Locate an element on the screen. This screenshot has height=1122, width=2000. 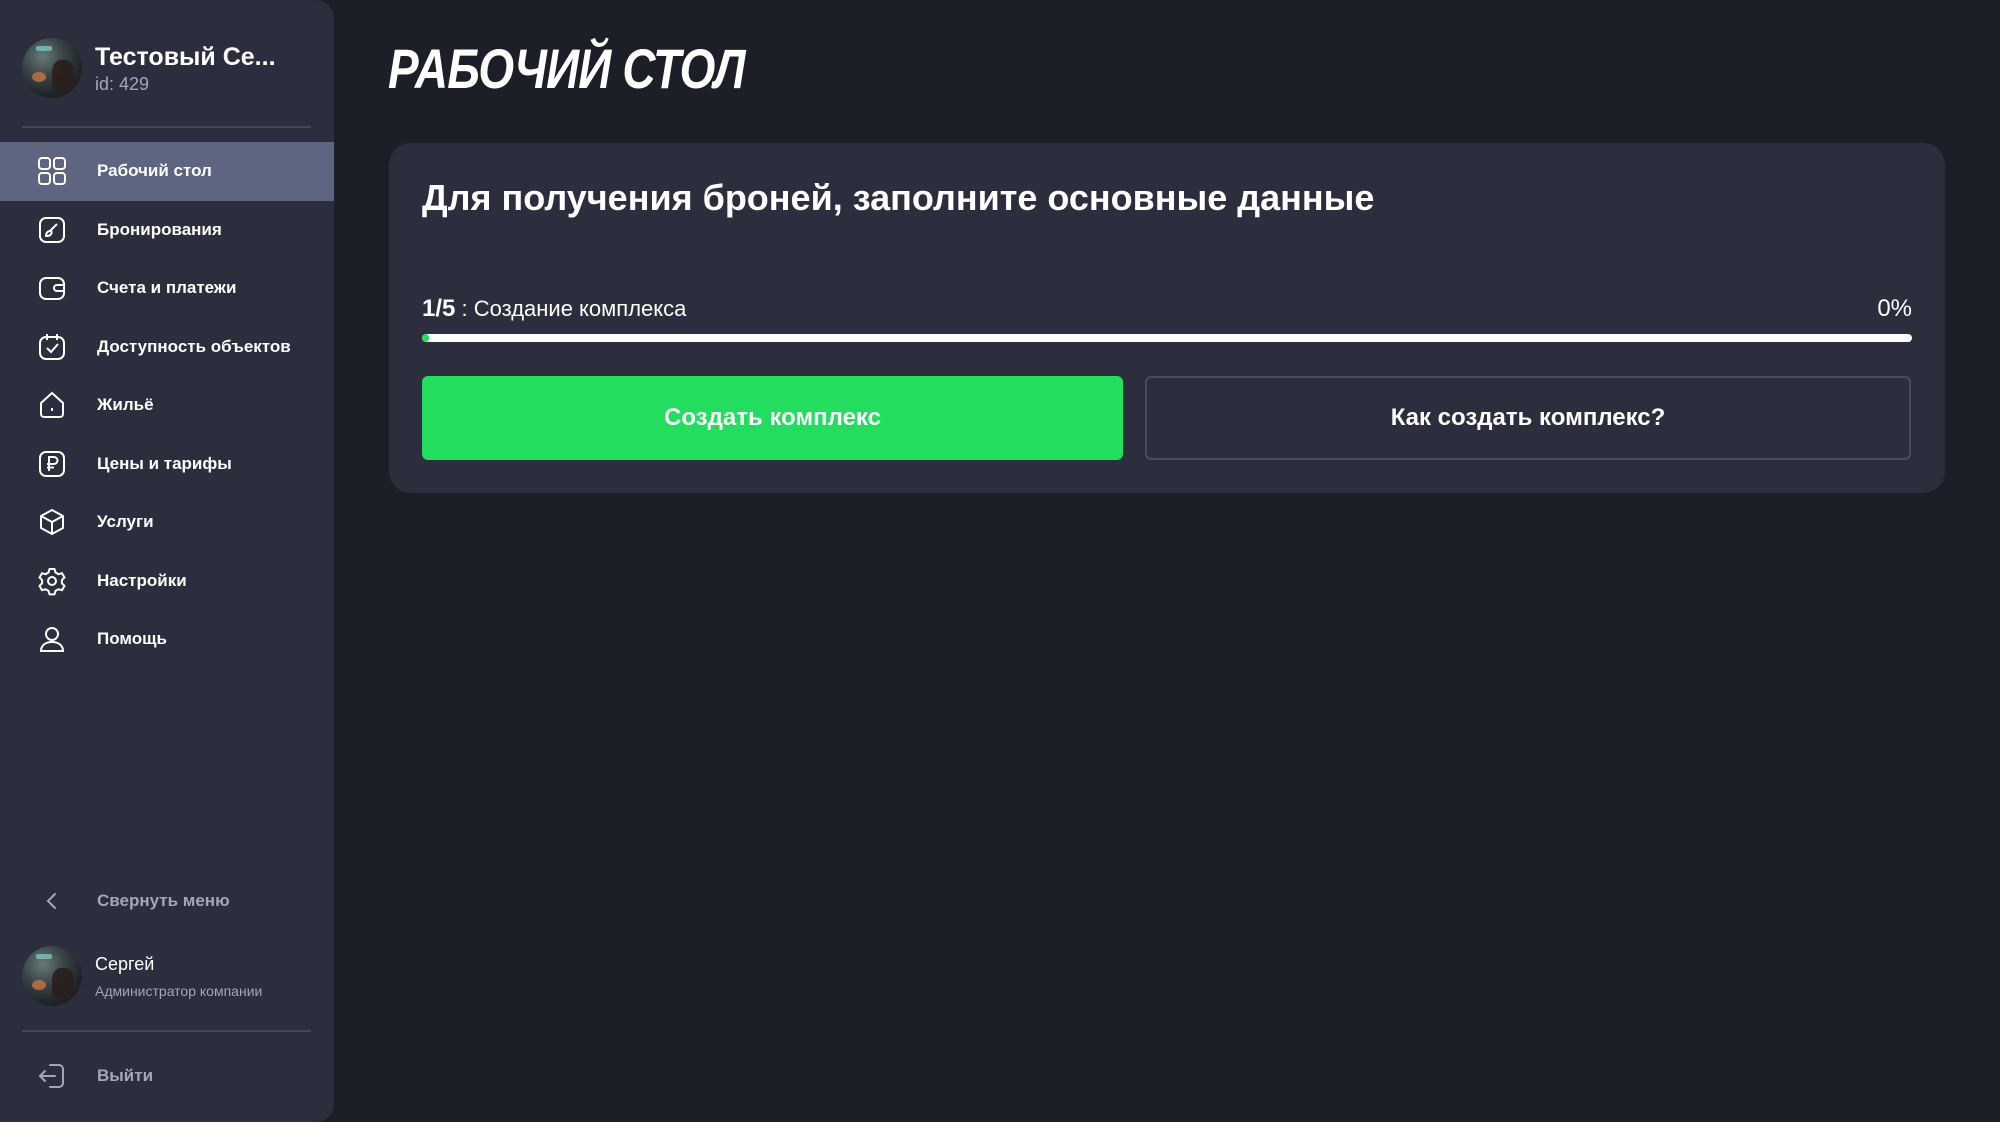
sidebar-item-housing: Жильё is located at coordinates (167, 405).